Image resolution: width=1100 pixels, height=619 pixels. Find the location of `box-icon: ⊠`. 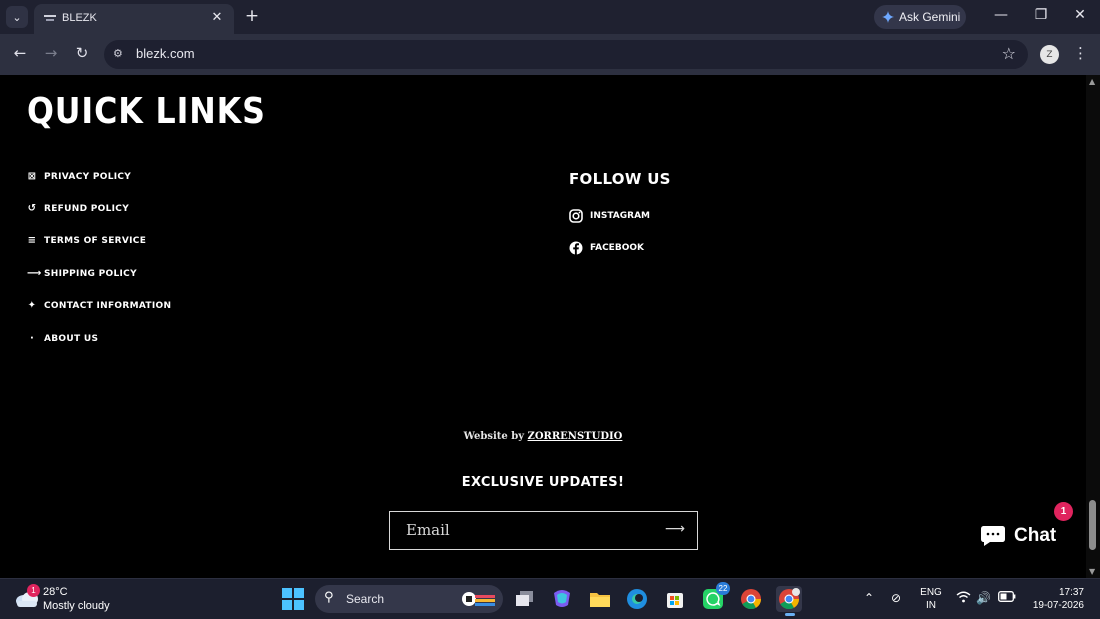

box-icon: ⊠ is located at coordinates (32, 176).